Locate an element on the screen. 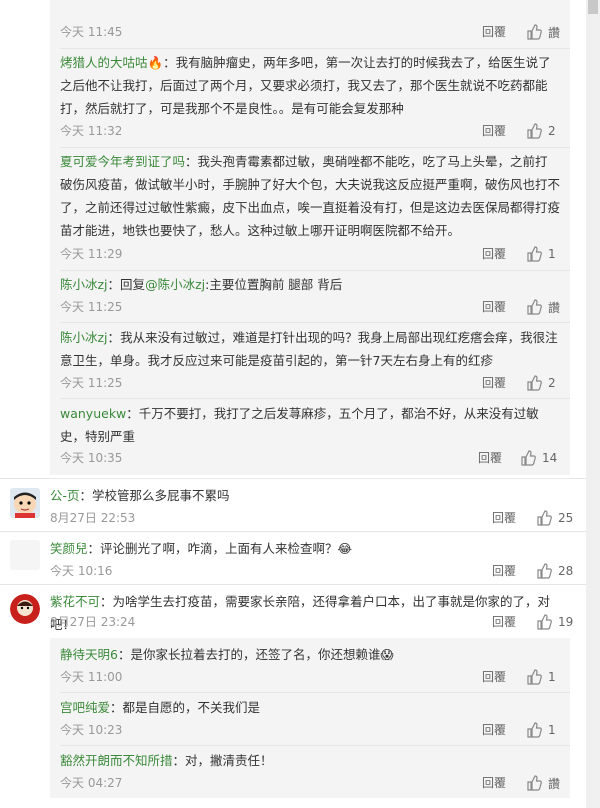 This screenshot has width=600, height=808. reply-text: 宫吧纯爱：都是自愿的，不关我们是 is located at coordinates (160, 707).